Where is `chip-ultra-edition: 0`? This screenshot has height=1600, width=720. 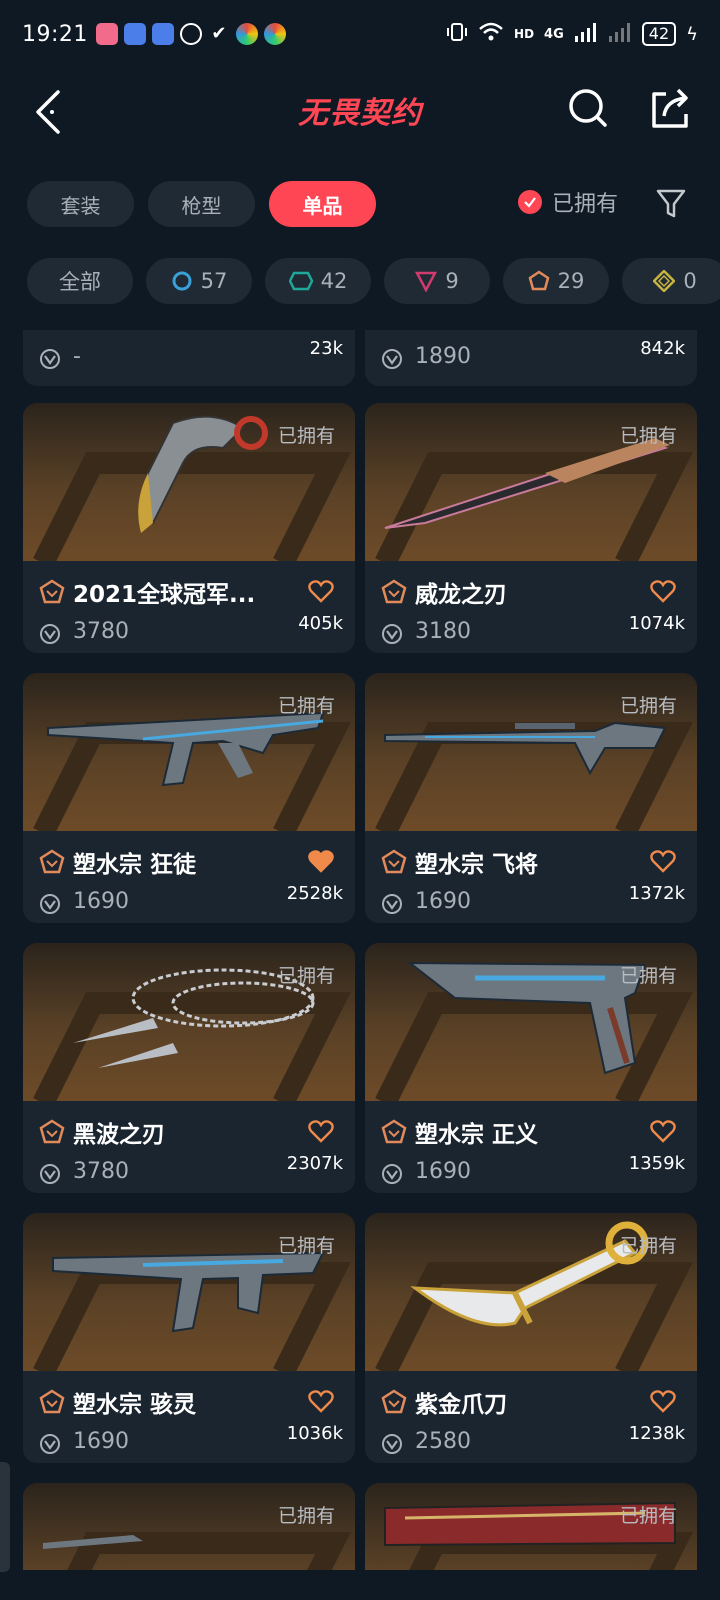 chip-ultra-edition: 0 is located at coordinates (671, 281).